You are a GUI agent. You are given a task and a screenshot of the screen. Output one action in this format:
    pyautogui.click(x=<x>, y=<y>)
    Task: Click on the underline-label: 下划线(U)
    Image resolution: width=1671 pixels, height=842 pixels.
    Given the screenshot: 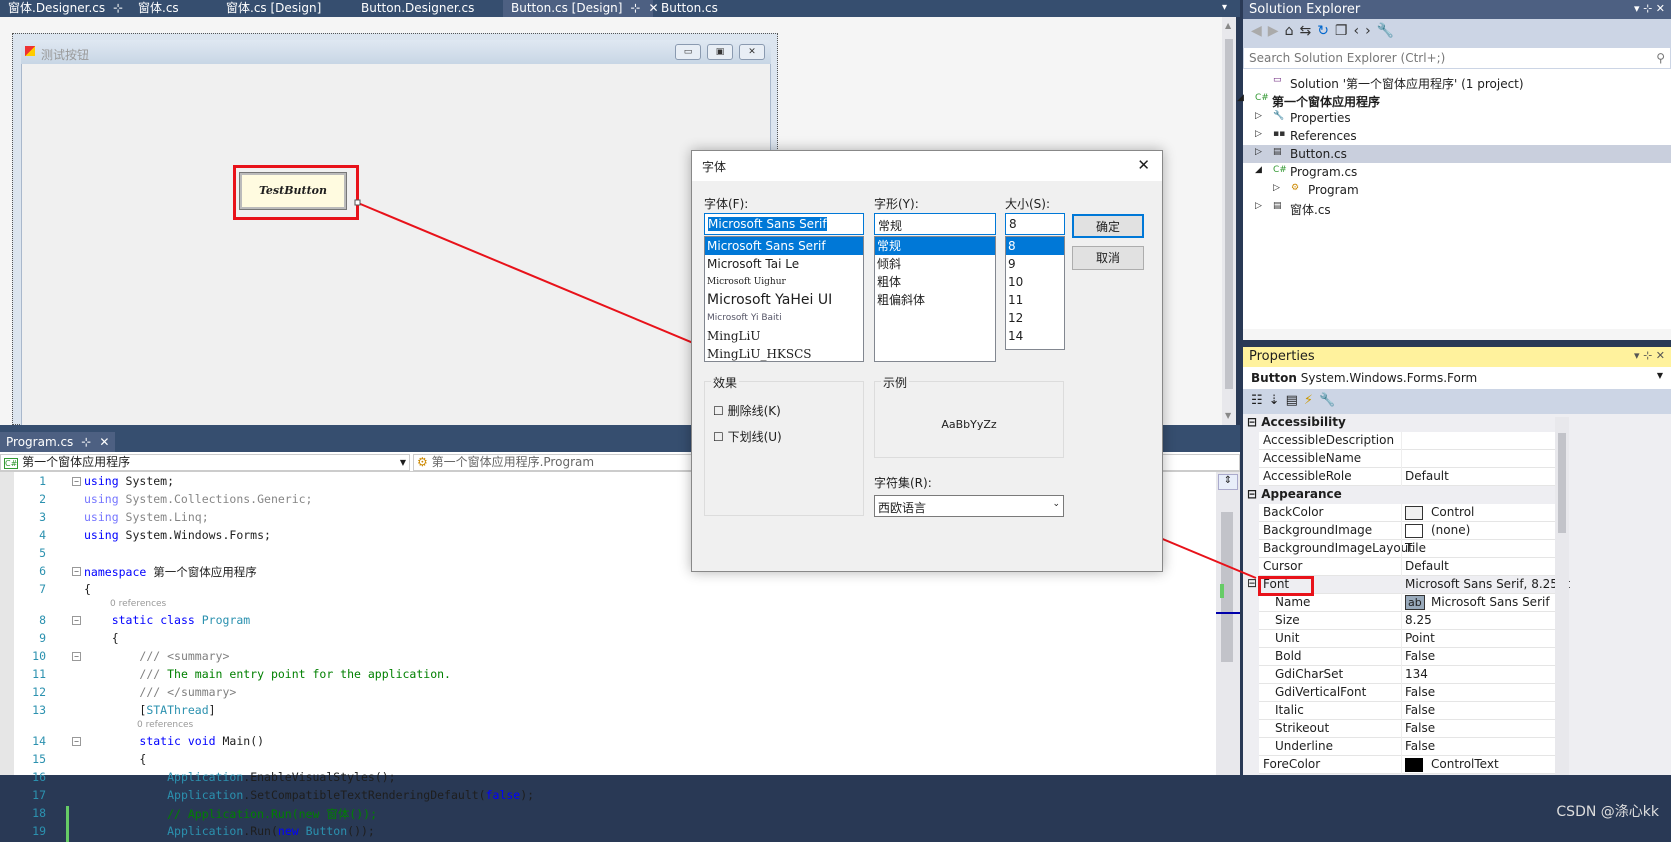 What is the action you would take?
    pyautogui.click(x=754, y=437)
    